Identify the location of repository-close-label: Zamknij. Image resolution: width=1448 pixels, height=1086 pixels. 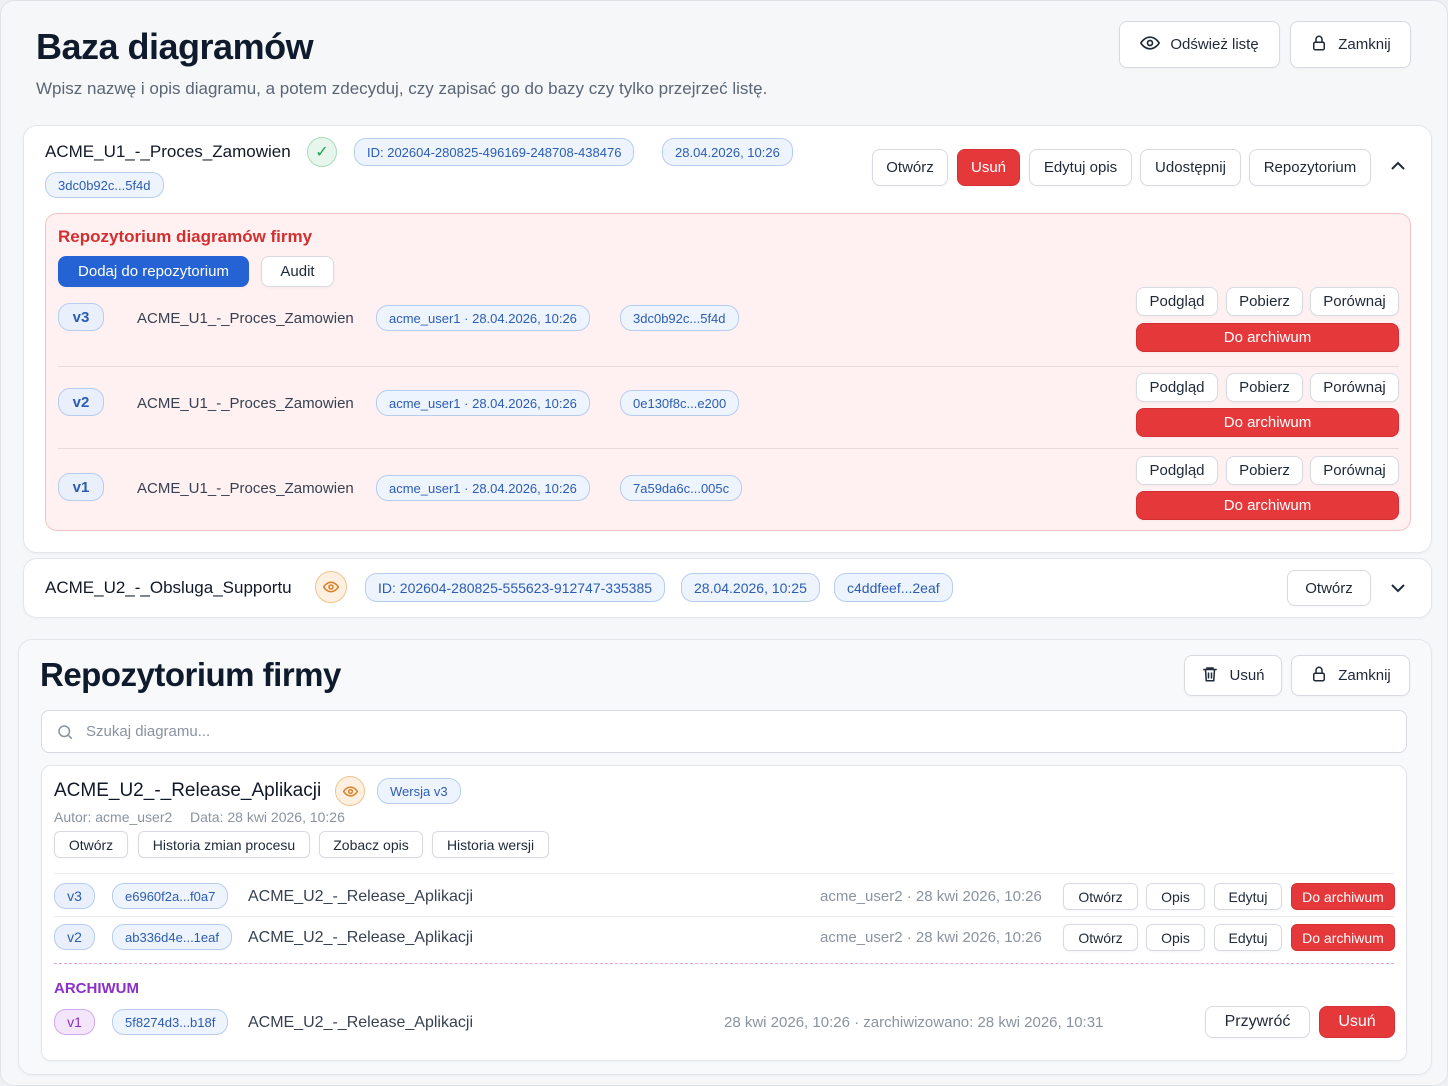
(1364, 675).